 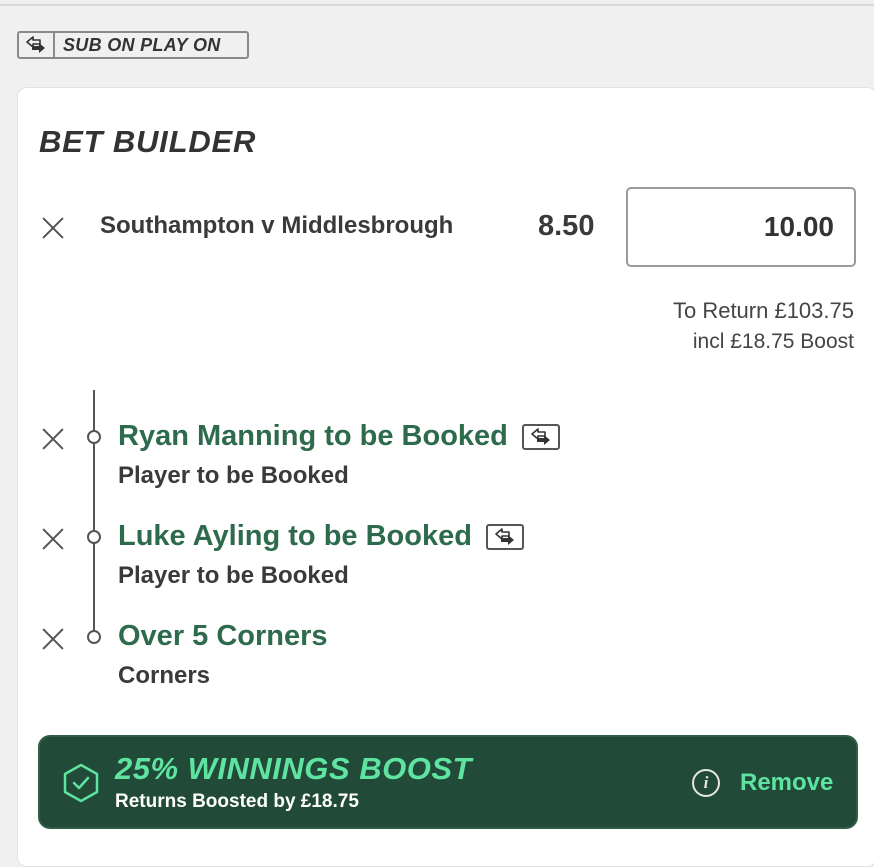 What do you see at coordinates (277, 225) in the screenshot?
I see `match-name: Southampton v Middlesbrough` at bounding box center [277, 225].